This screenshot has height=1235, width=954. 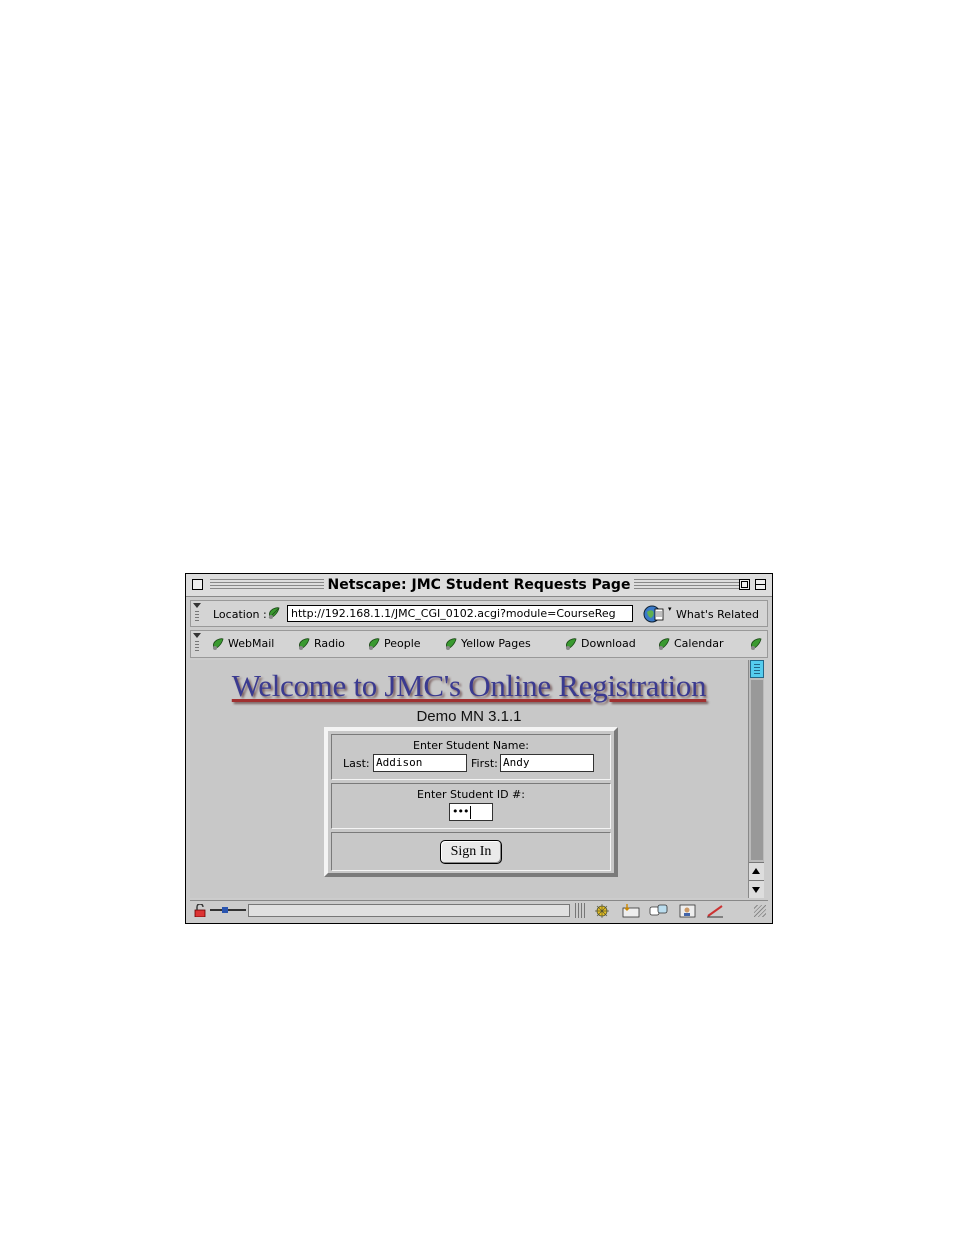 What do you see at coordinates (329, 643) in the screenshot?
I see `bookmark-label: Radio` at bounding box center [329, 643].